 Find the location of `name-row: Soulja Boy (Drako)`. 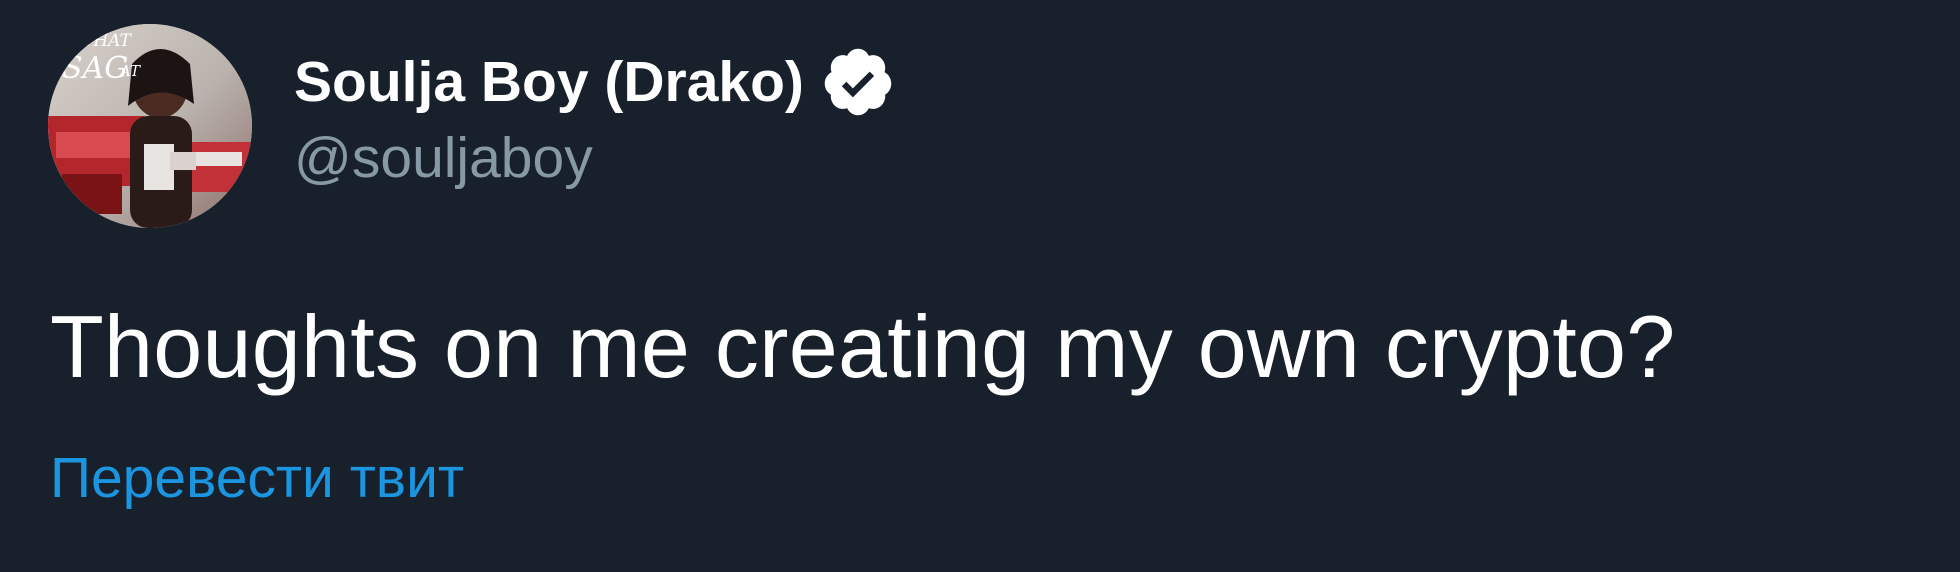

name-row: Soulja Boy (Drako) is located at coordinates (595, 82).